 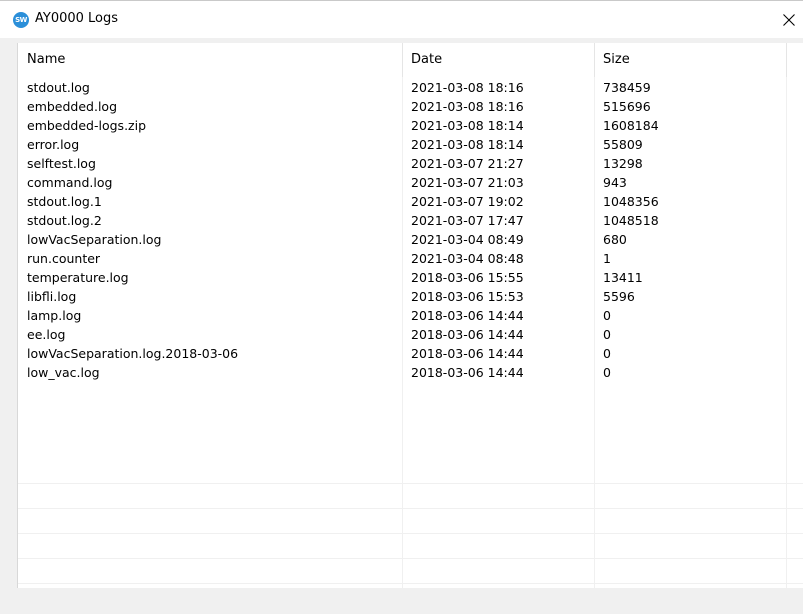 What do you see at coordinates (94, 239) in the screenshot?
I see `file-name: lowVacSeparation.log` at bounding box center [94, 239].